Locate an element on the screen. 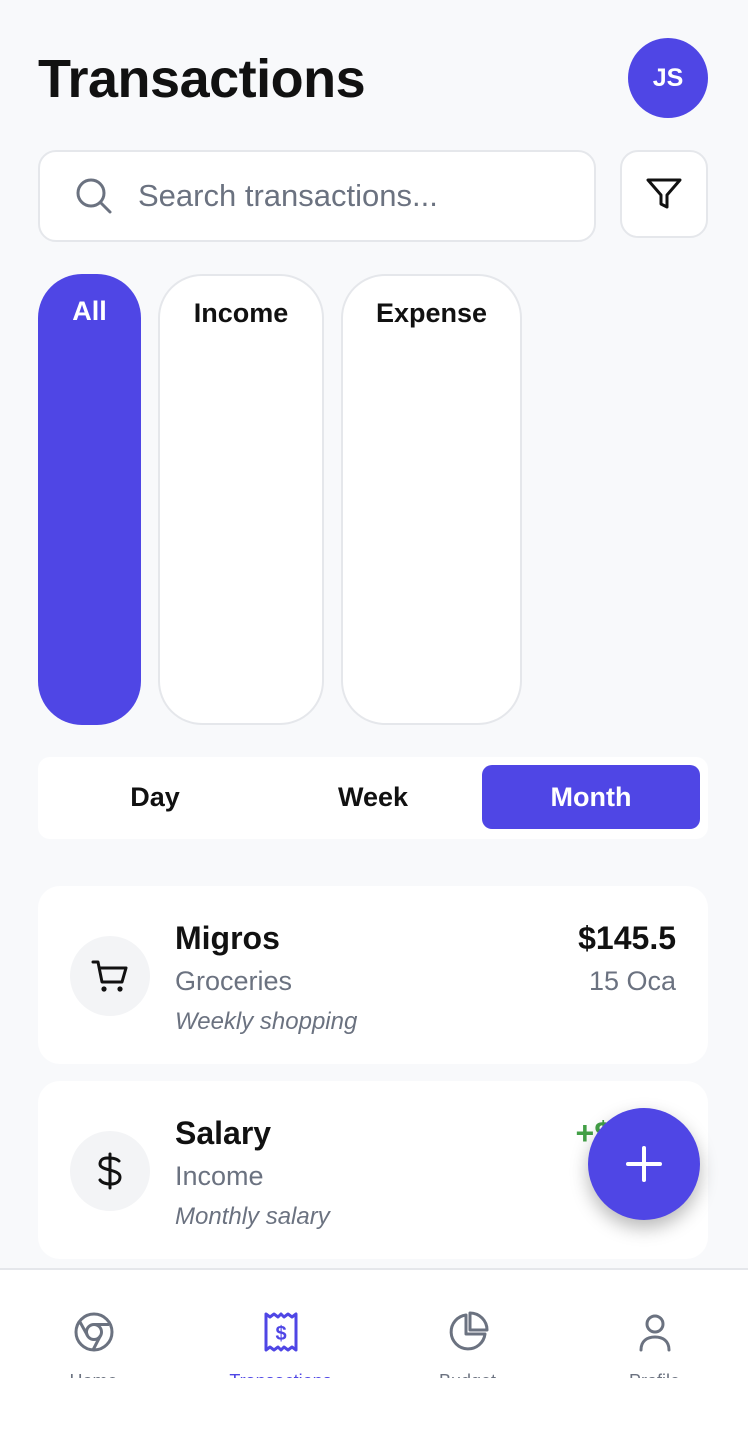  nav-item-profile: Profile is located at coordinates (654, 1360).